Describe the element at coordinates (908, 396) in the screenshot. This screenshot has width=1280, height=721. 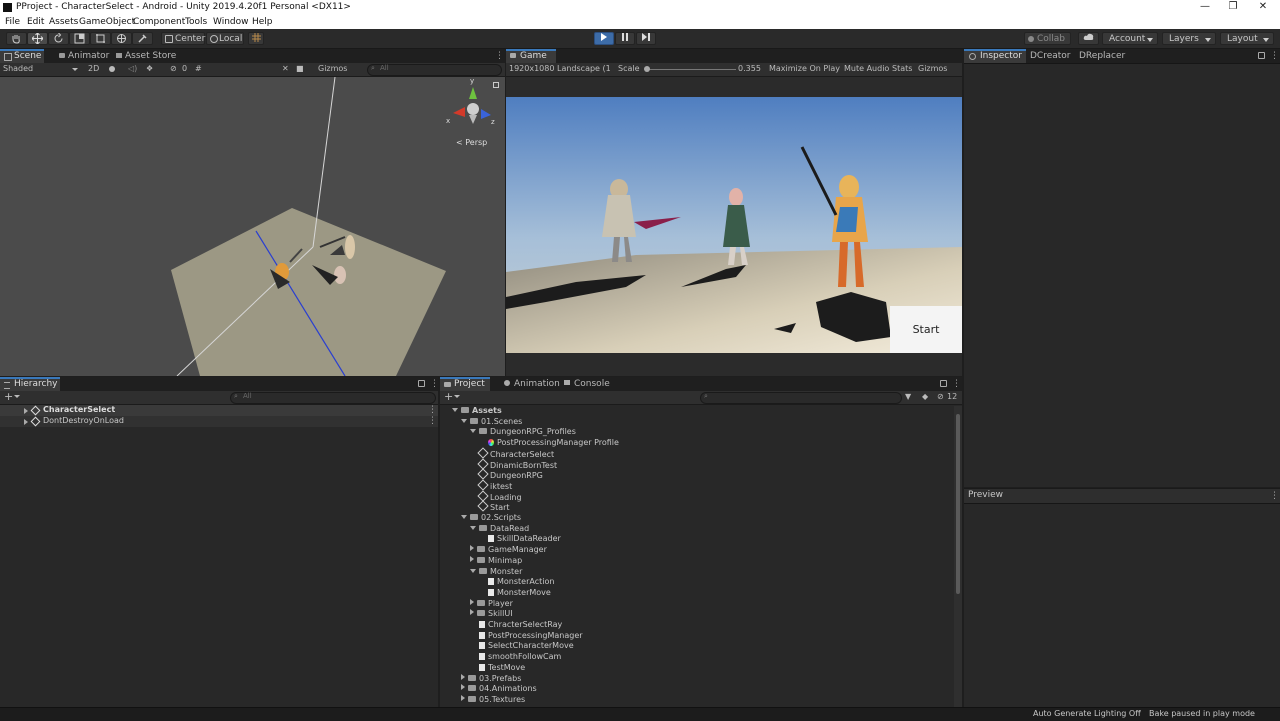
I see `filter-type-icon: ▼` at that location.